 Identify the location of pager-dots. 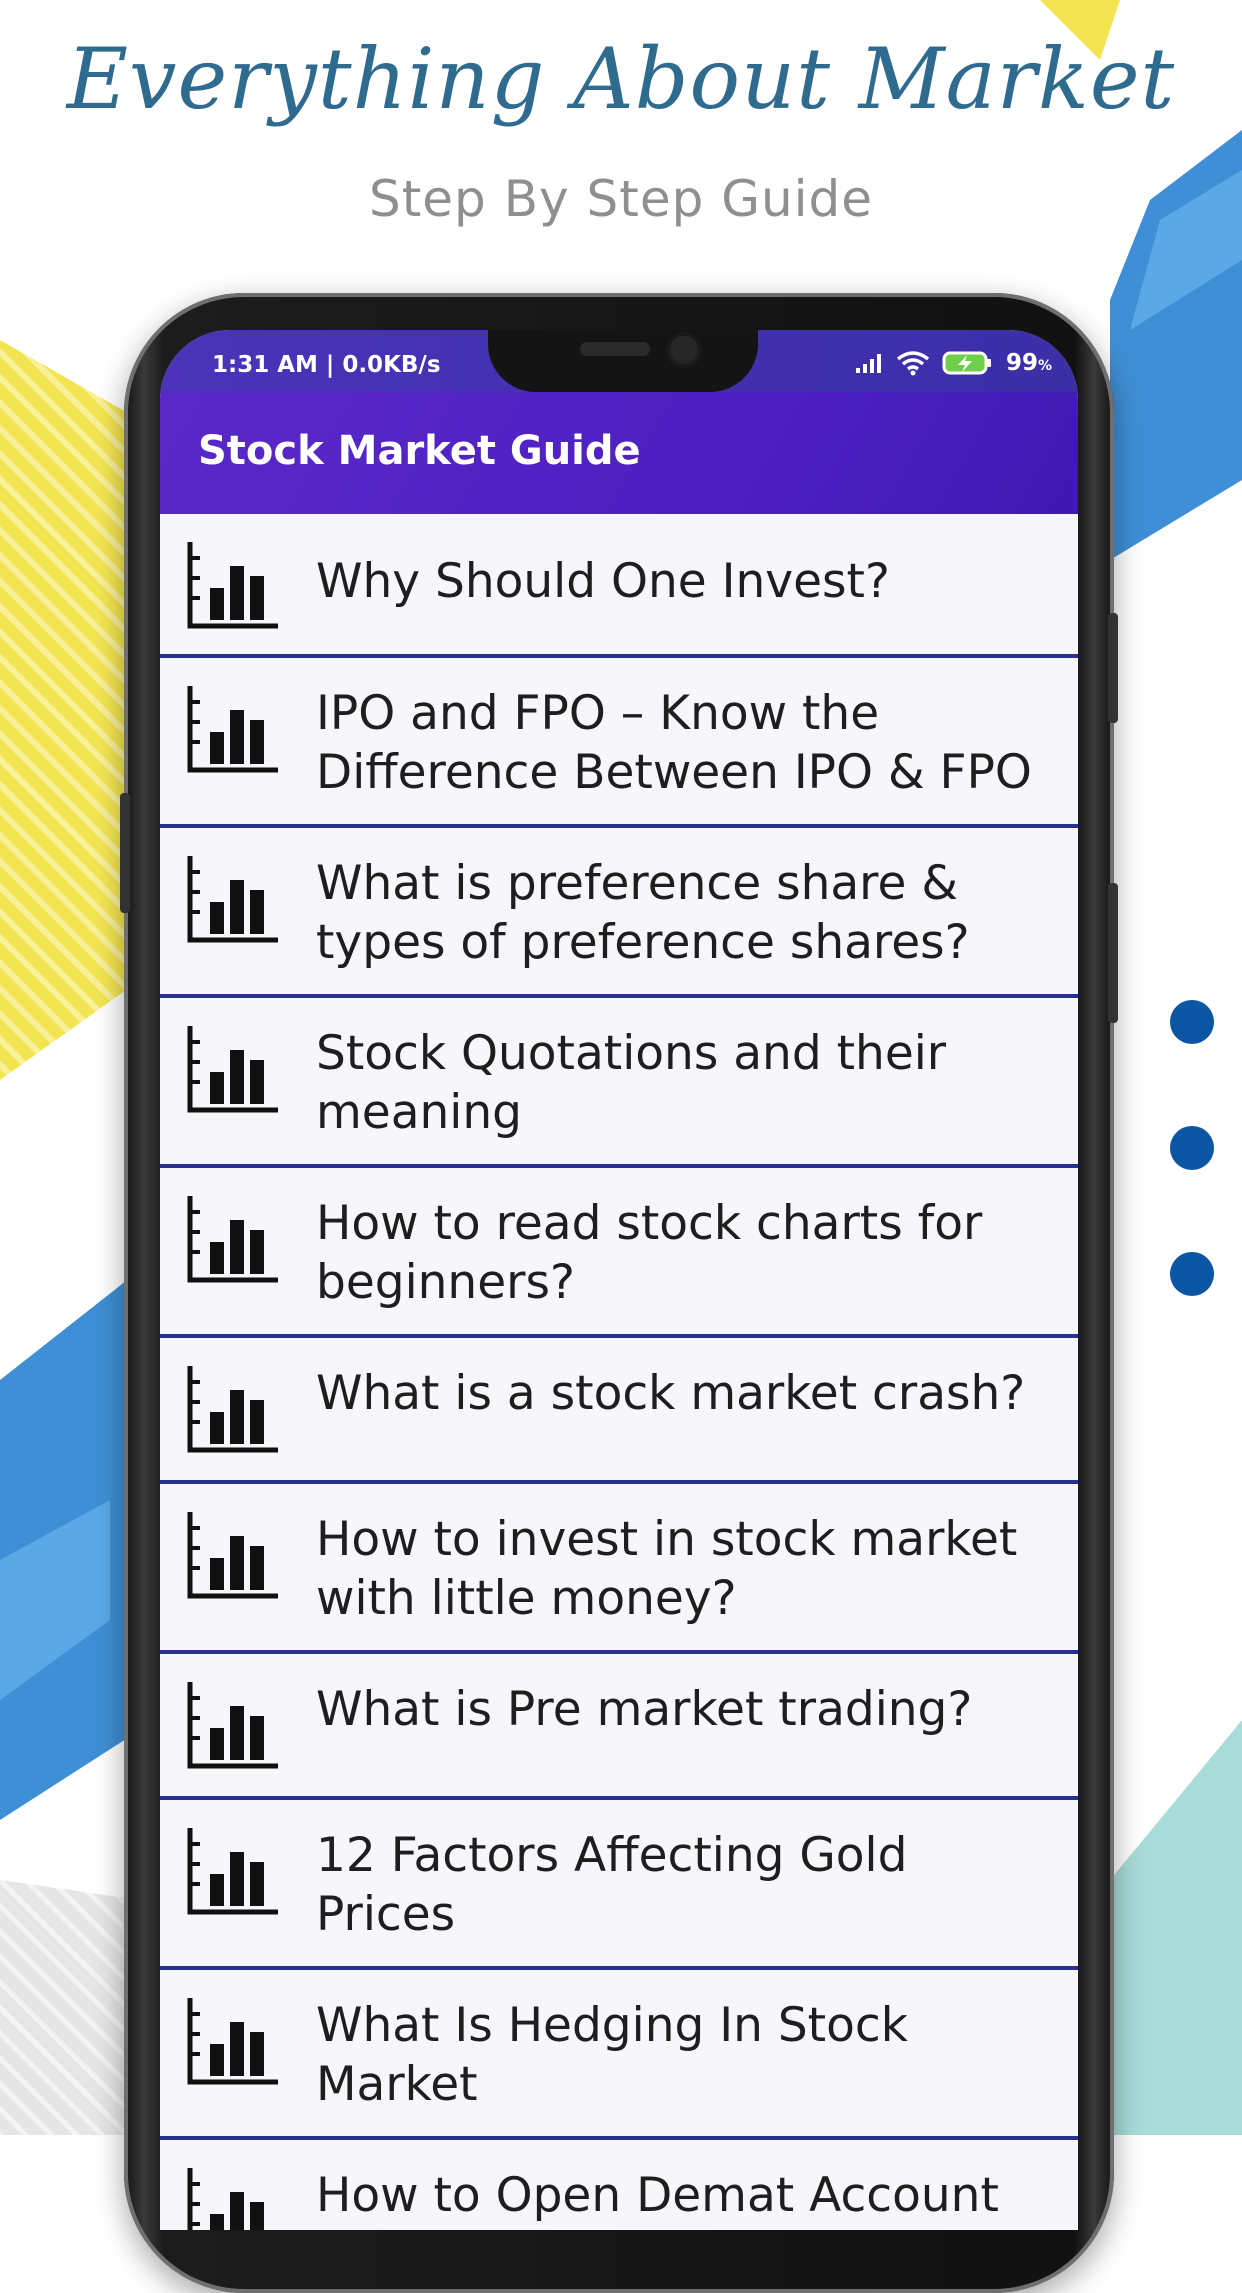
(1192, 1189).